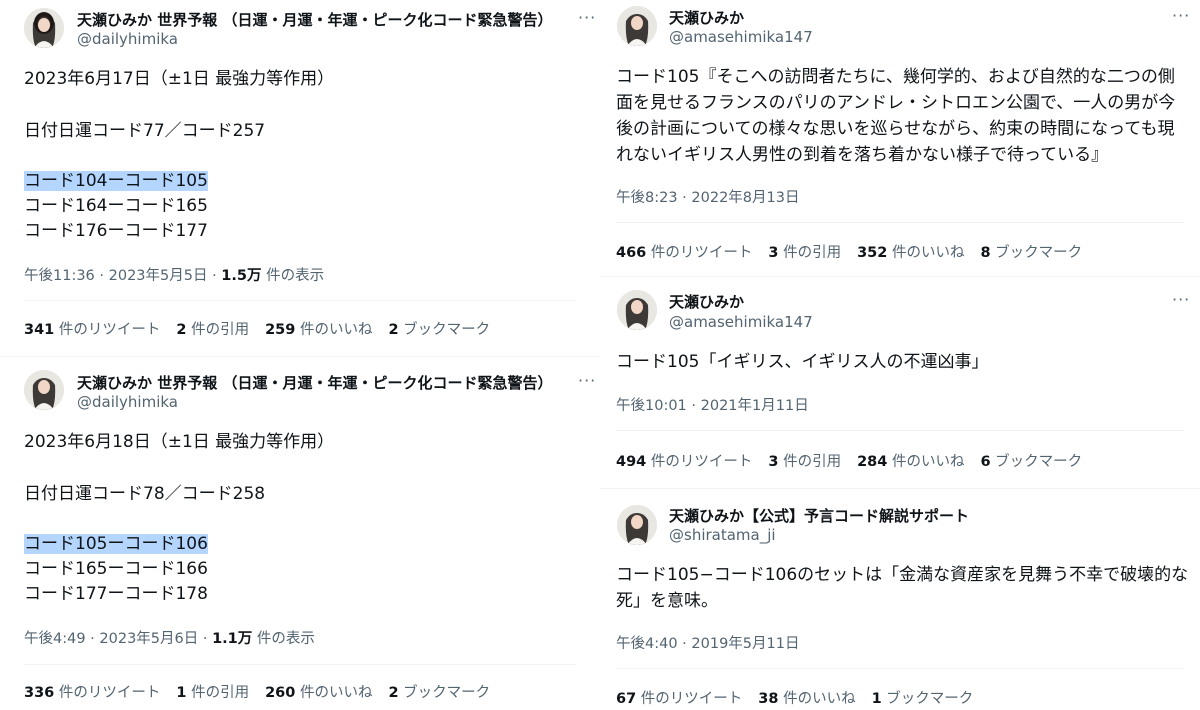 Image resolution: width=1200 pixels, height=710 pixels. What do you see at coordinates (92, 330) in the screenshot?
I see `retweets-stat: 341 件のリツイート` at bounding box center [92, 330].